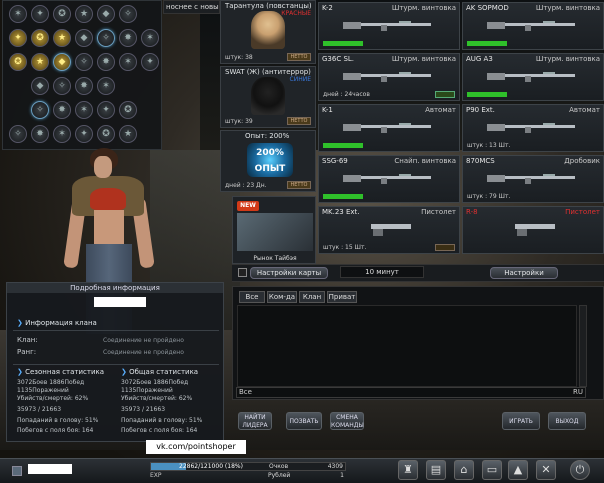 The image size is (604, 483). I want to click on weapon-card: AK SOPMOD Штурм. винтовка, so click(533, 26).